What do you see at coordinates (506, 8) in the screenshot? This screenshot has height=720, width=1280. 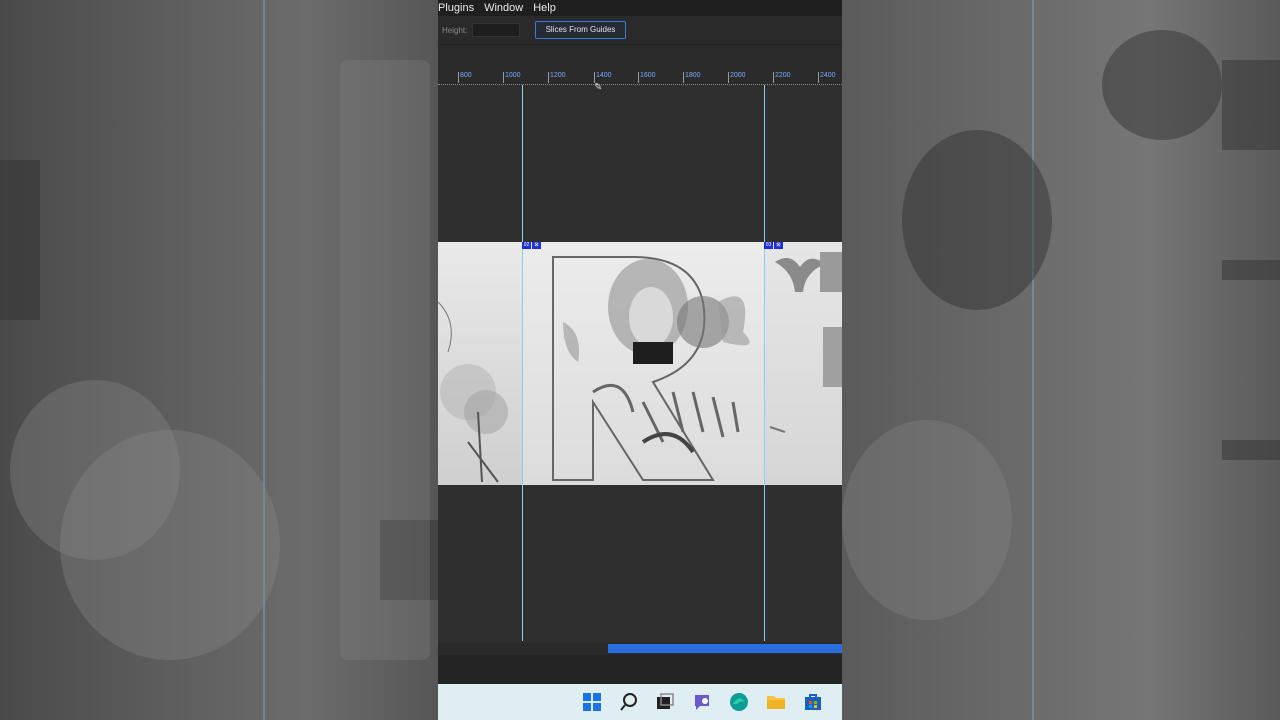 I see `menu-window: Window` at bounding box center [506, 8].